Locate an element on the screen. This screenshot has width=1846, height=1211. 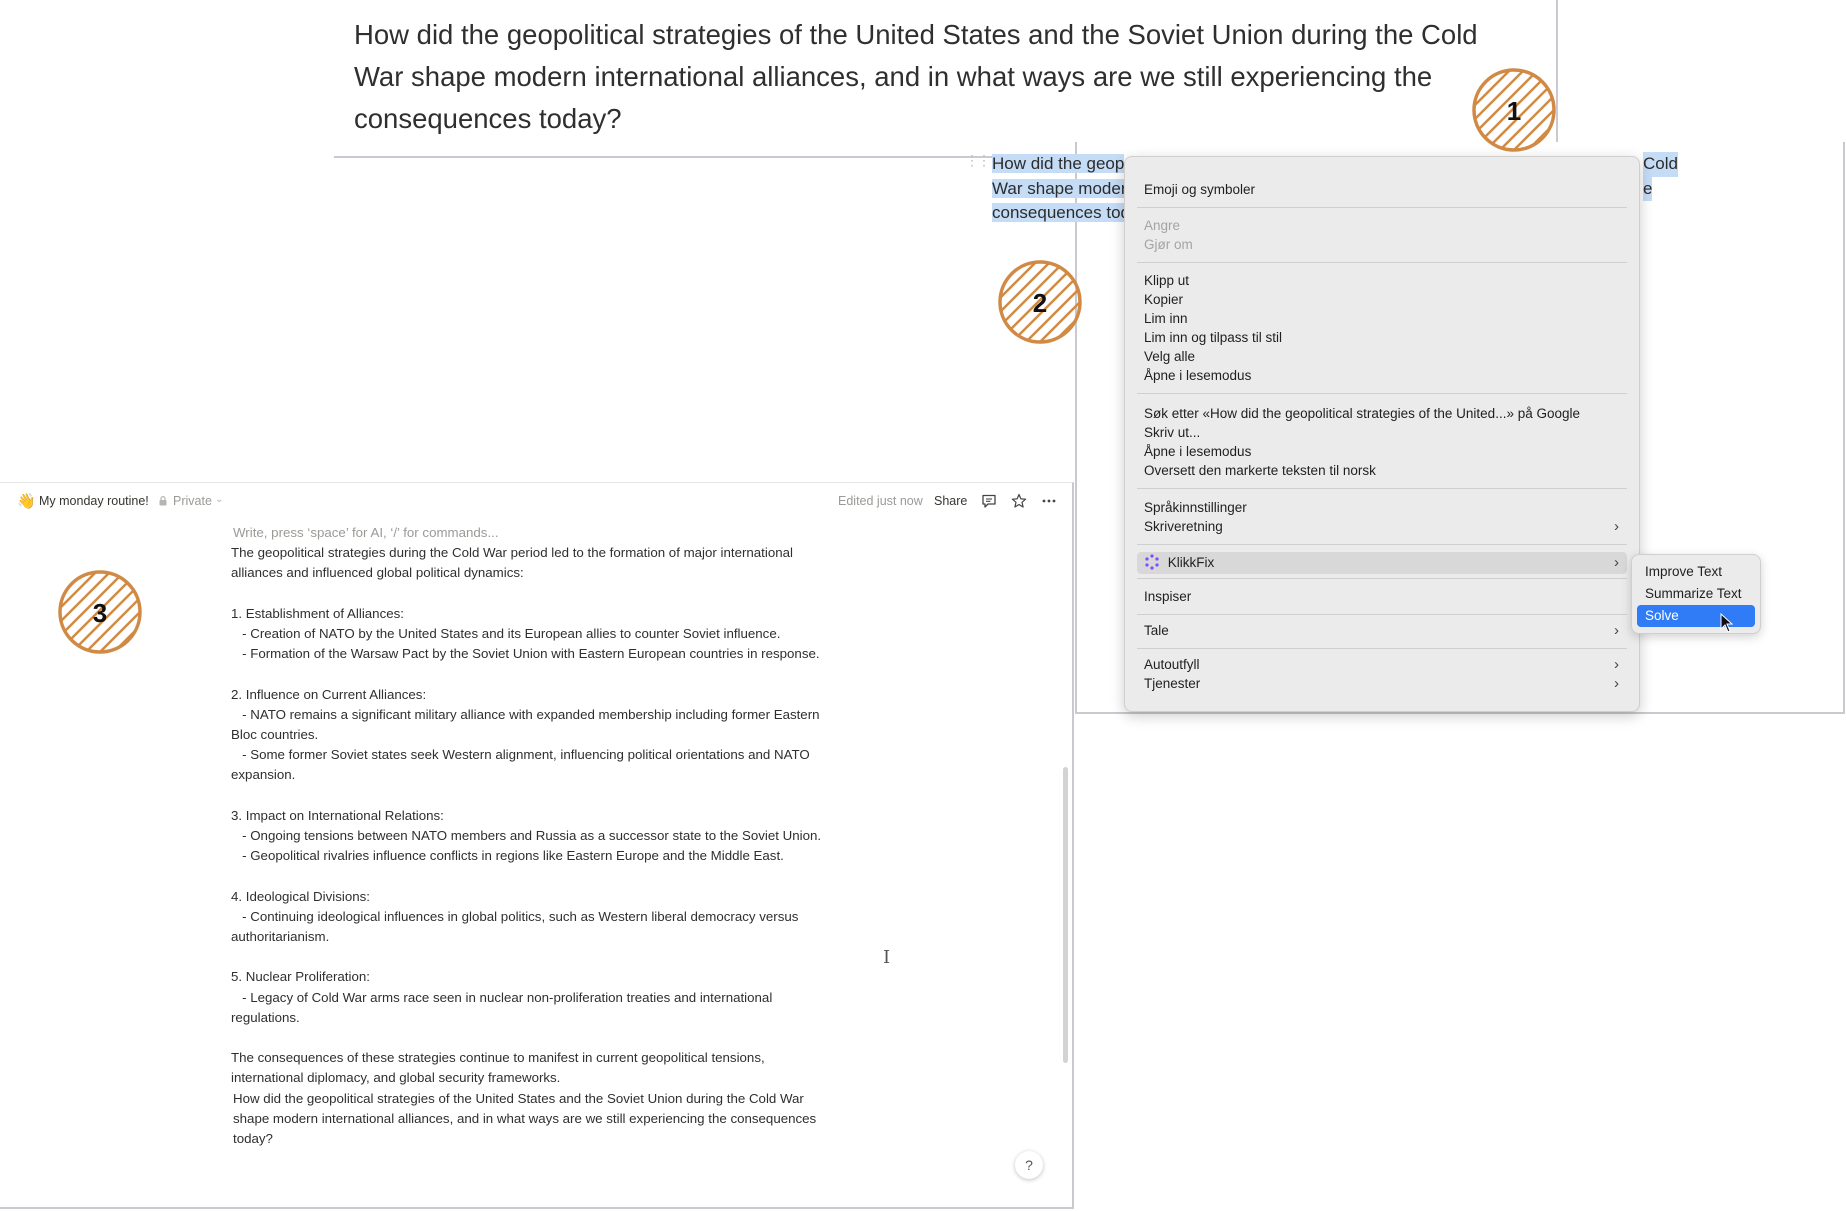
privacy-selector: Private is located at coordinates (192, 501).